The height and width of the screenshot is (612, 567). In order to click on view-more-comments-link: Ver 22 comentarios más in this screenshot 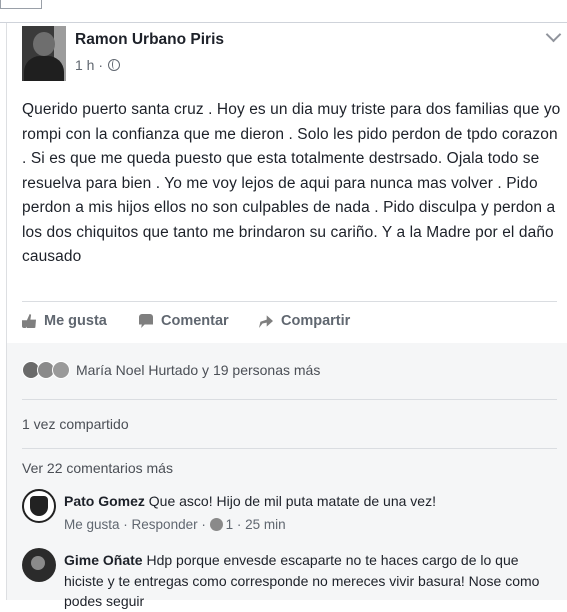, I will do `click(97, 468)`.